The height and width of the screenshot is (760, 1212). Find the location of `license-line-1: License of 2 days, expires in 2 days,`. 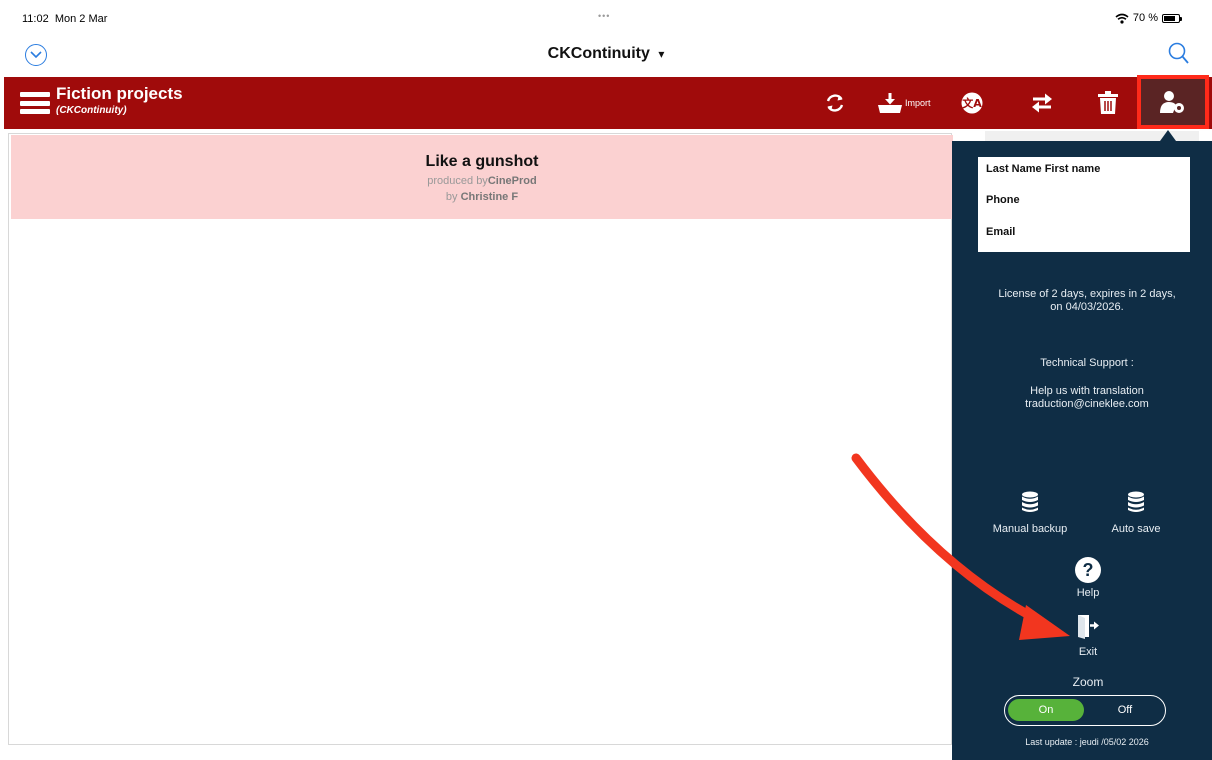

license-line-1: License of 2 days, expires in 2 days, is located at coordinates (1087, 294).